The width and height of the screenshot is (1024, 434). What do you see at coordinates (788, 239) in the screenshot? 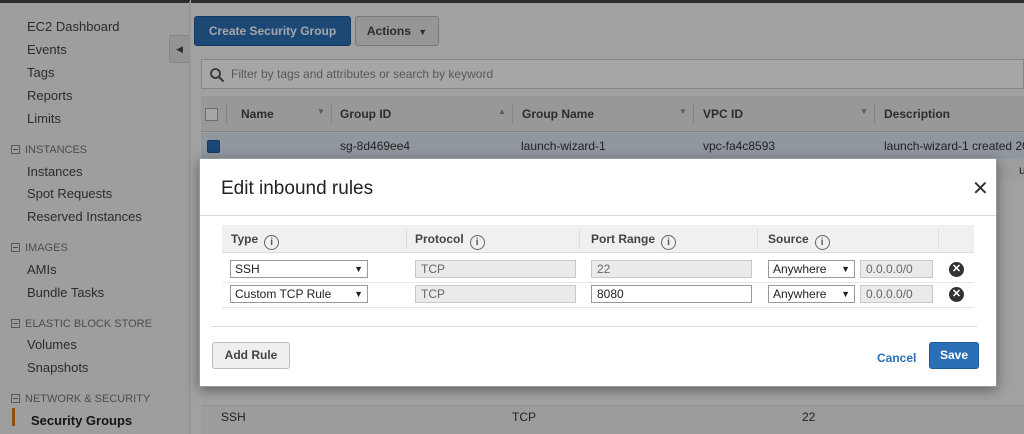
I see `header-label: Source` at bounding box center [788, 239].